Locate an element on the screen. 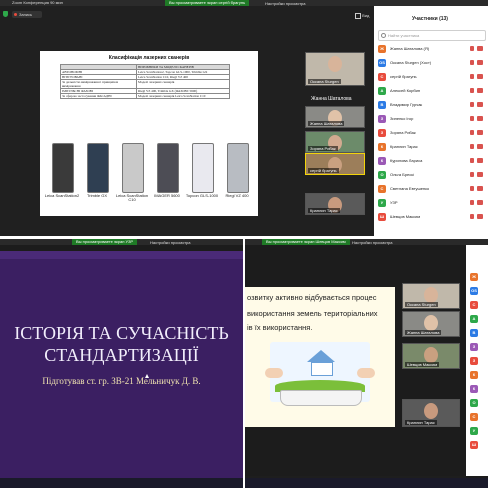 Image resolution: width=488 pixels, height=488 pixels. participant-row: Ж Жанна Шаталова (Я) is located at coordinates (431, 49).